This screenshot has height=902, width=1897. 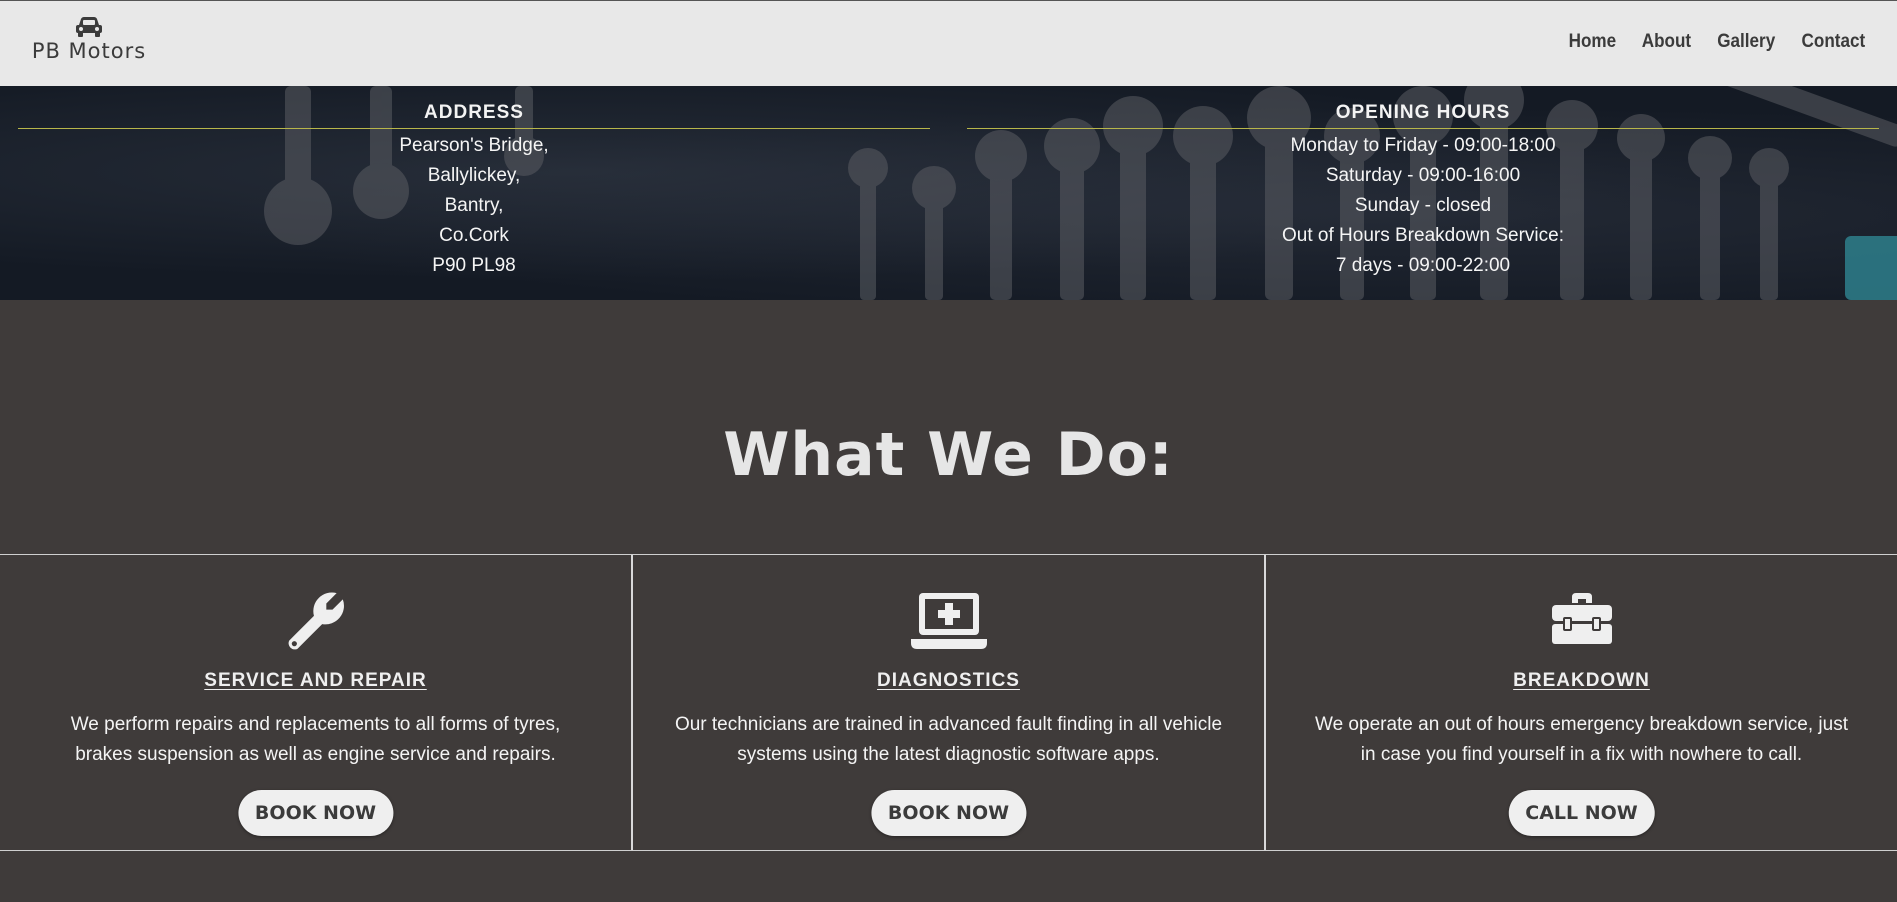 I want to click on service-card-title: DIAGNOSTICS, so click(x=948, y=680).